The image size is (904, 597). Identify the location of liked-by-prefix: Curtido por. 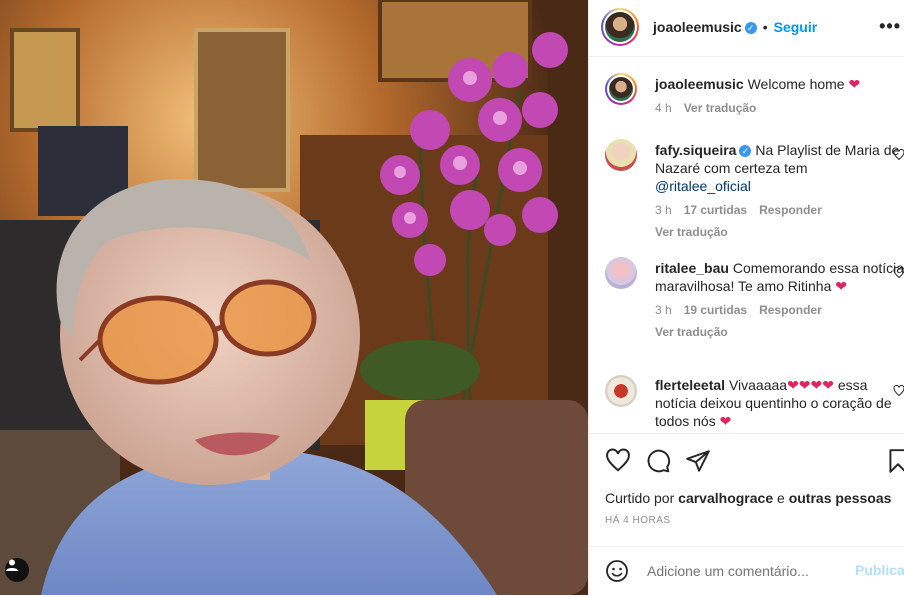
(640, 498).